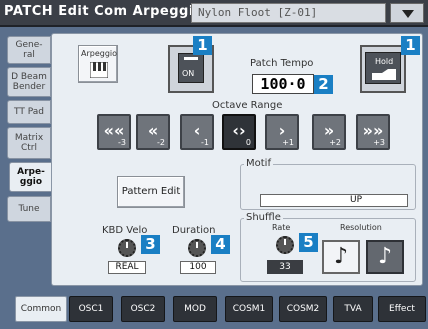 The width and height of the screenshot is (428, 329). What do you see at coordinates (29, 112) in the screenshot?
I see `tab-tt-pad: TT Pad` at bounding box center [29, 112].